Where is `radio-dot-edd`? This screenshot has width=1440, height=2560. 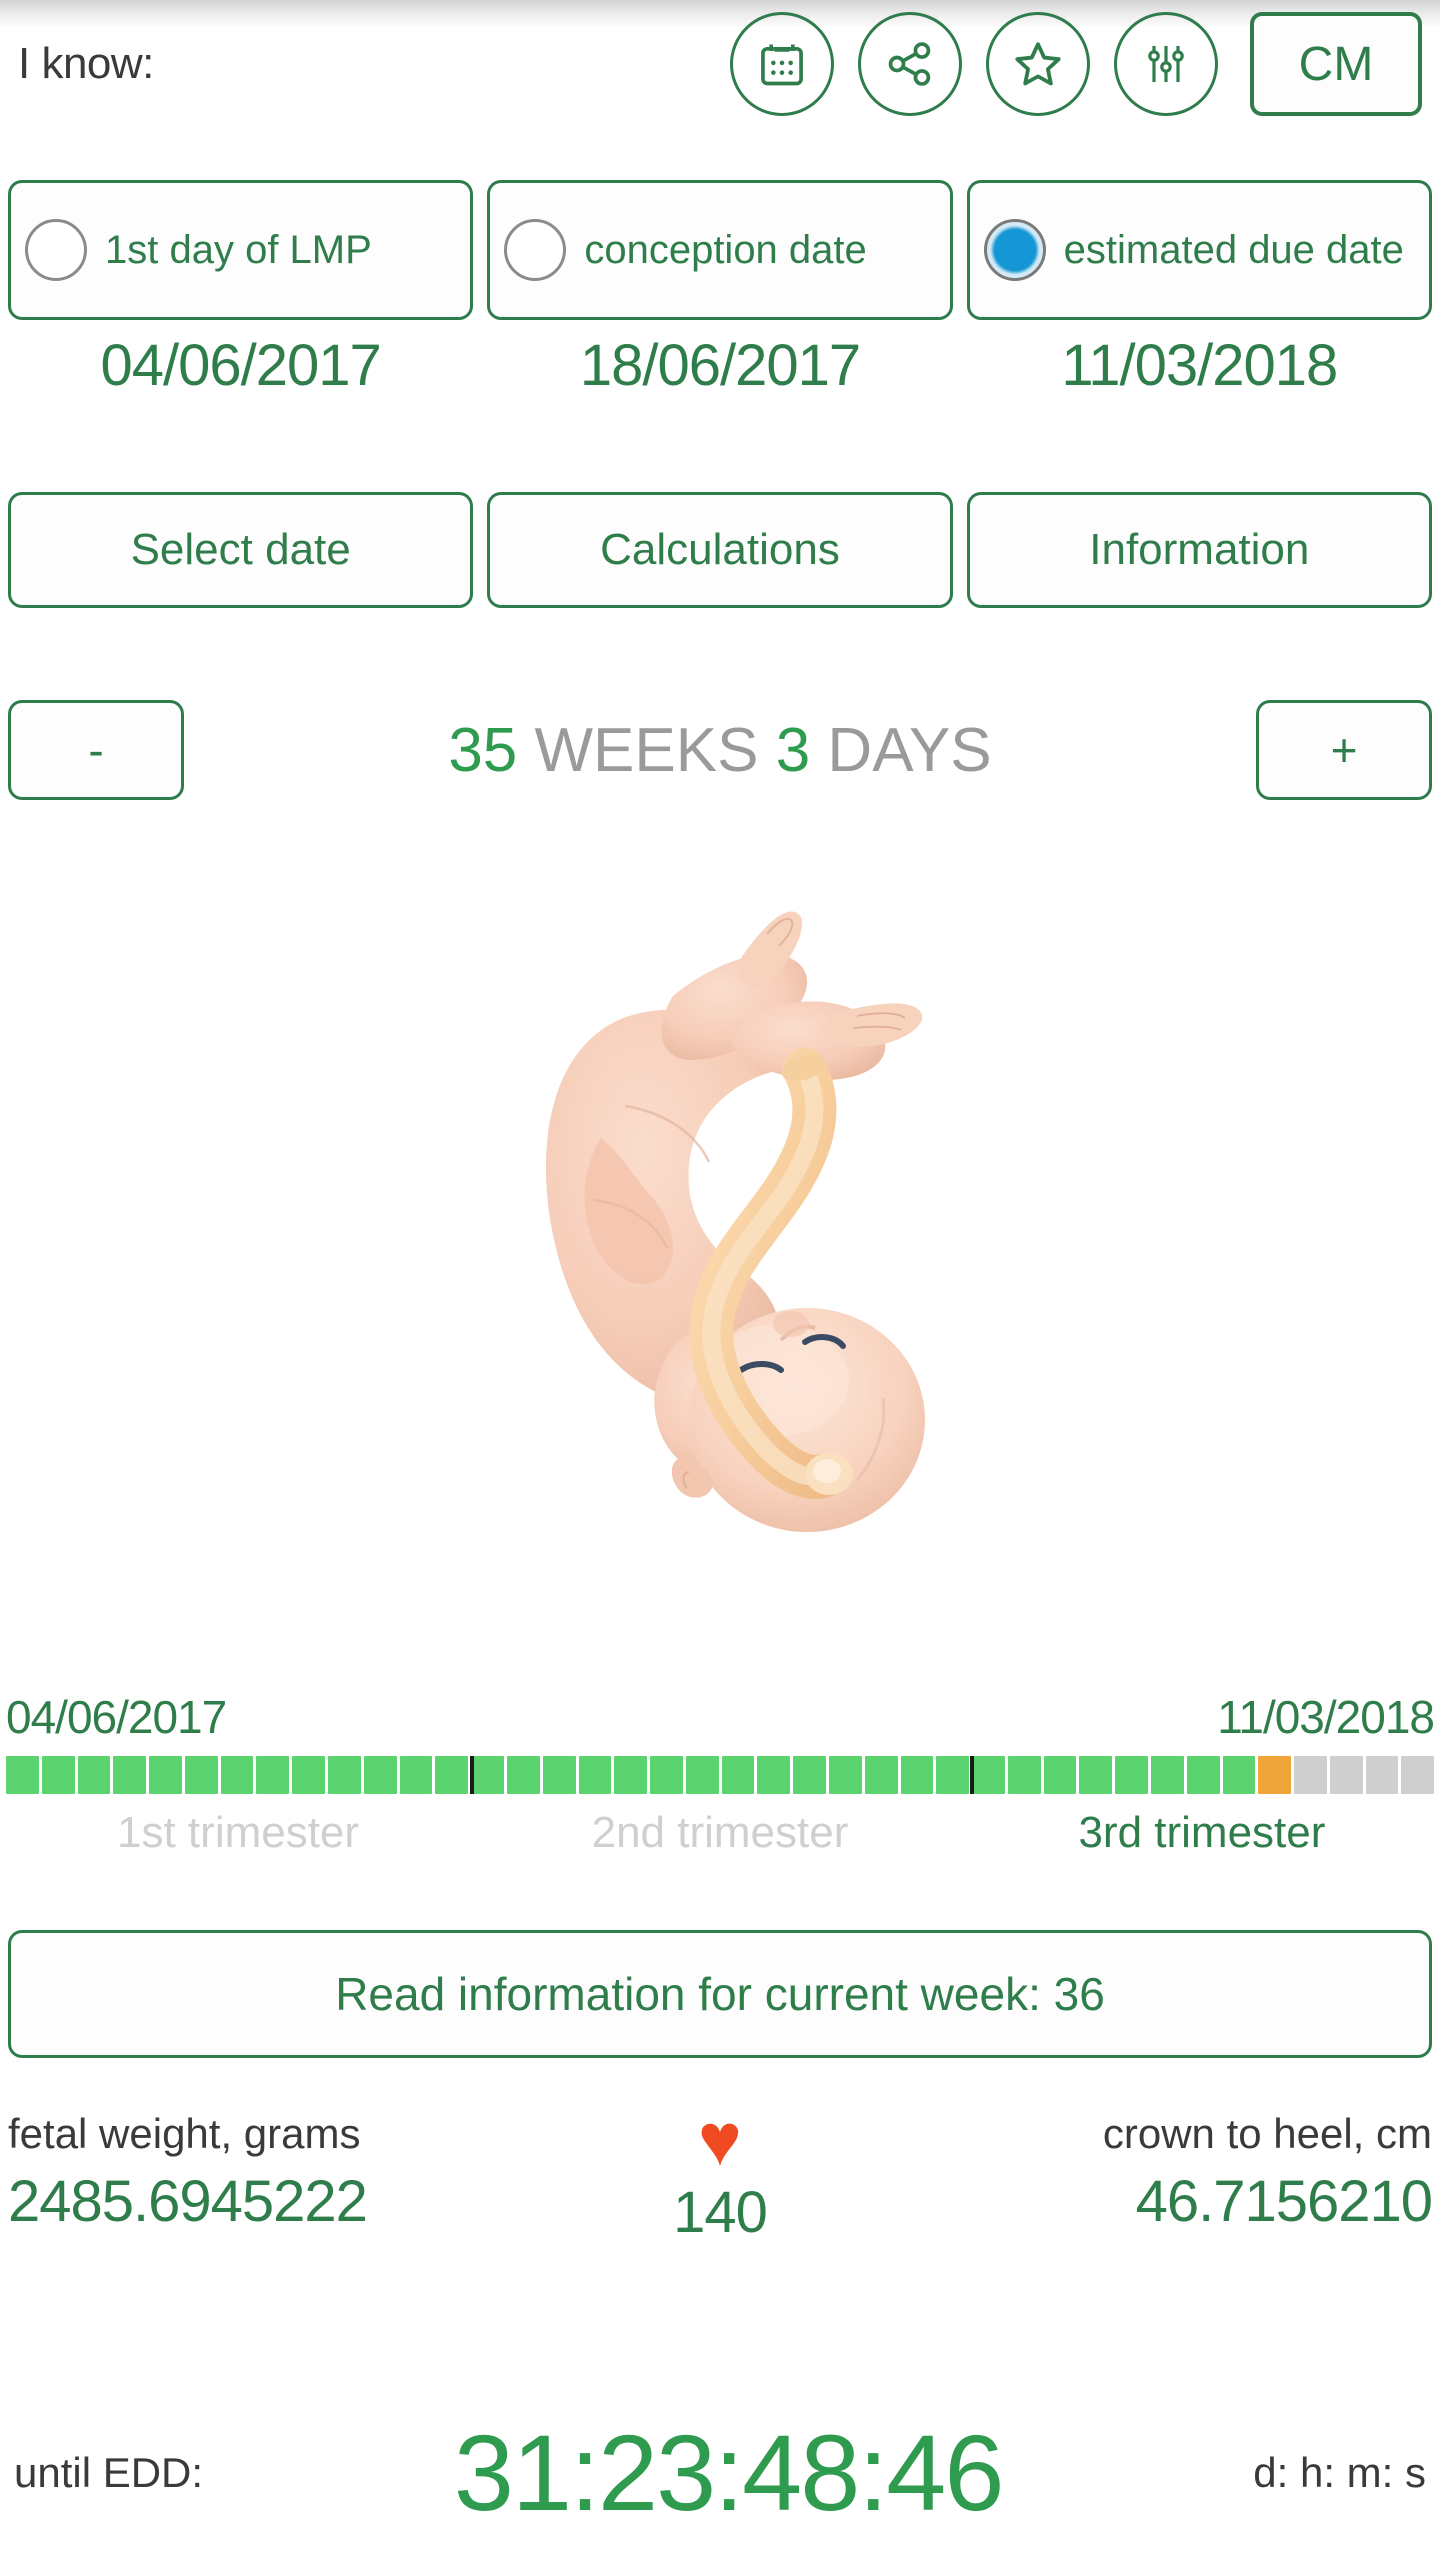 radio-dot-edd is located at coordinates (1014, 250).